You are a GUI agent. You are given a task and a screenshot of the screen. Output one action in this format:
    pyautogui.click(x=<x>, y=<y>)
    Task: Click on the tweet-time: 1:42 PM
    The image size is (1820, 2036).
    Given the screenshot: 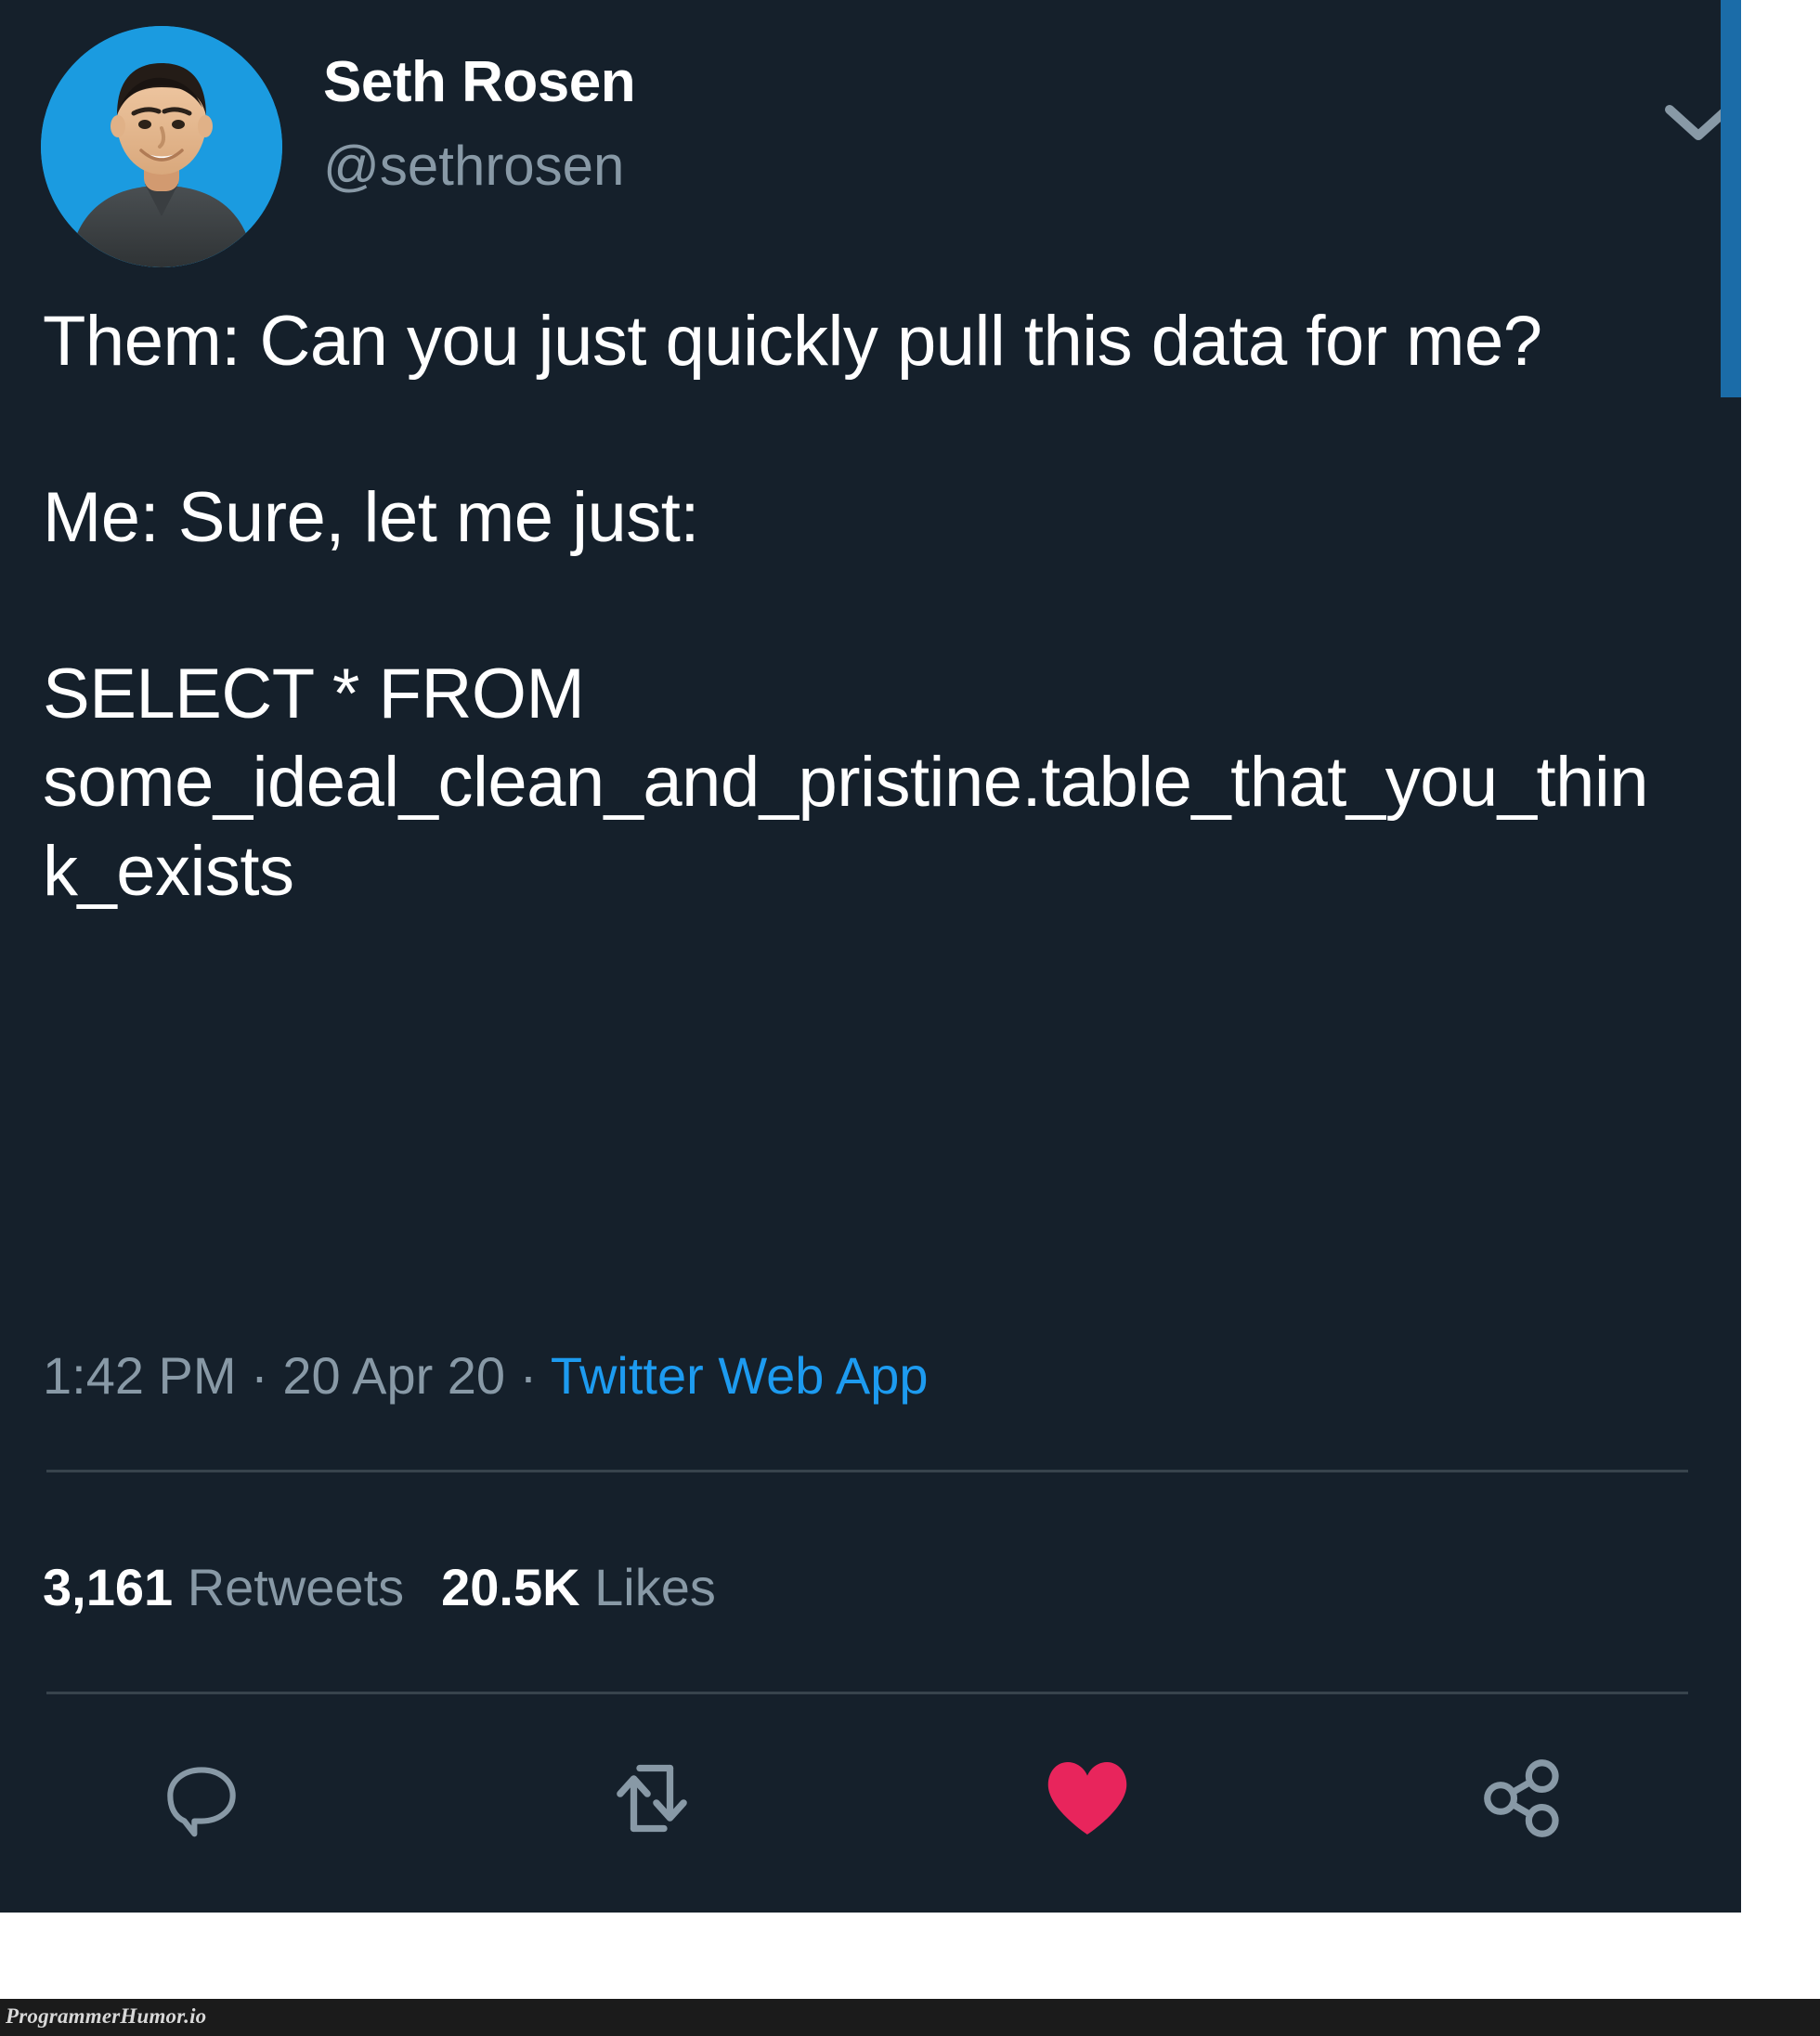 What is the action you would take?
    pyautogui.click(x=140, y=1375)
    